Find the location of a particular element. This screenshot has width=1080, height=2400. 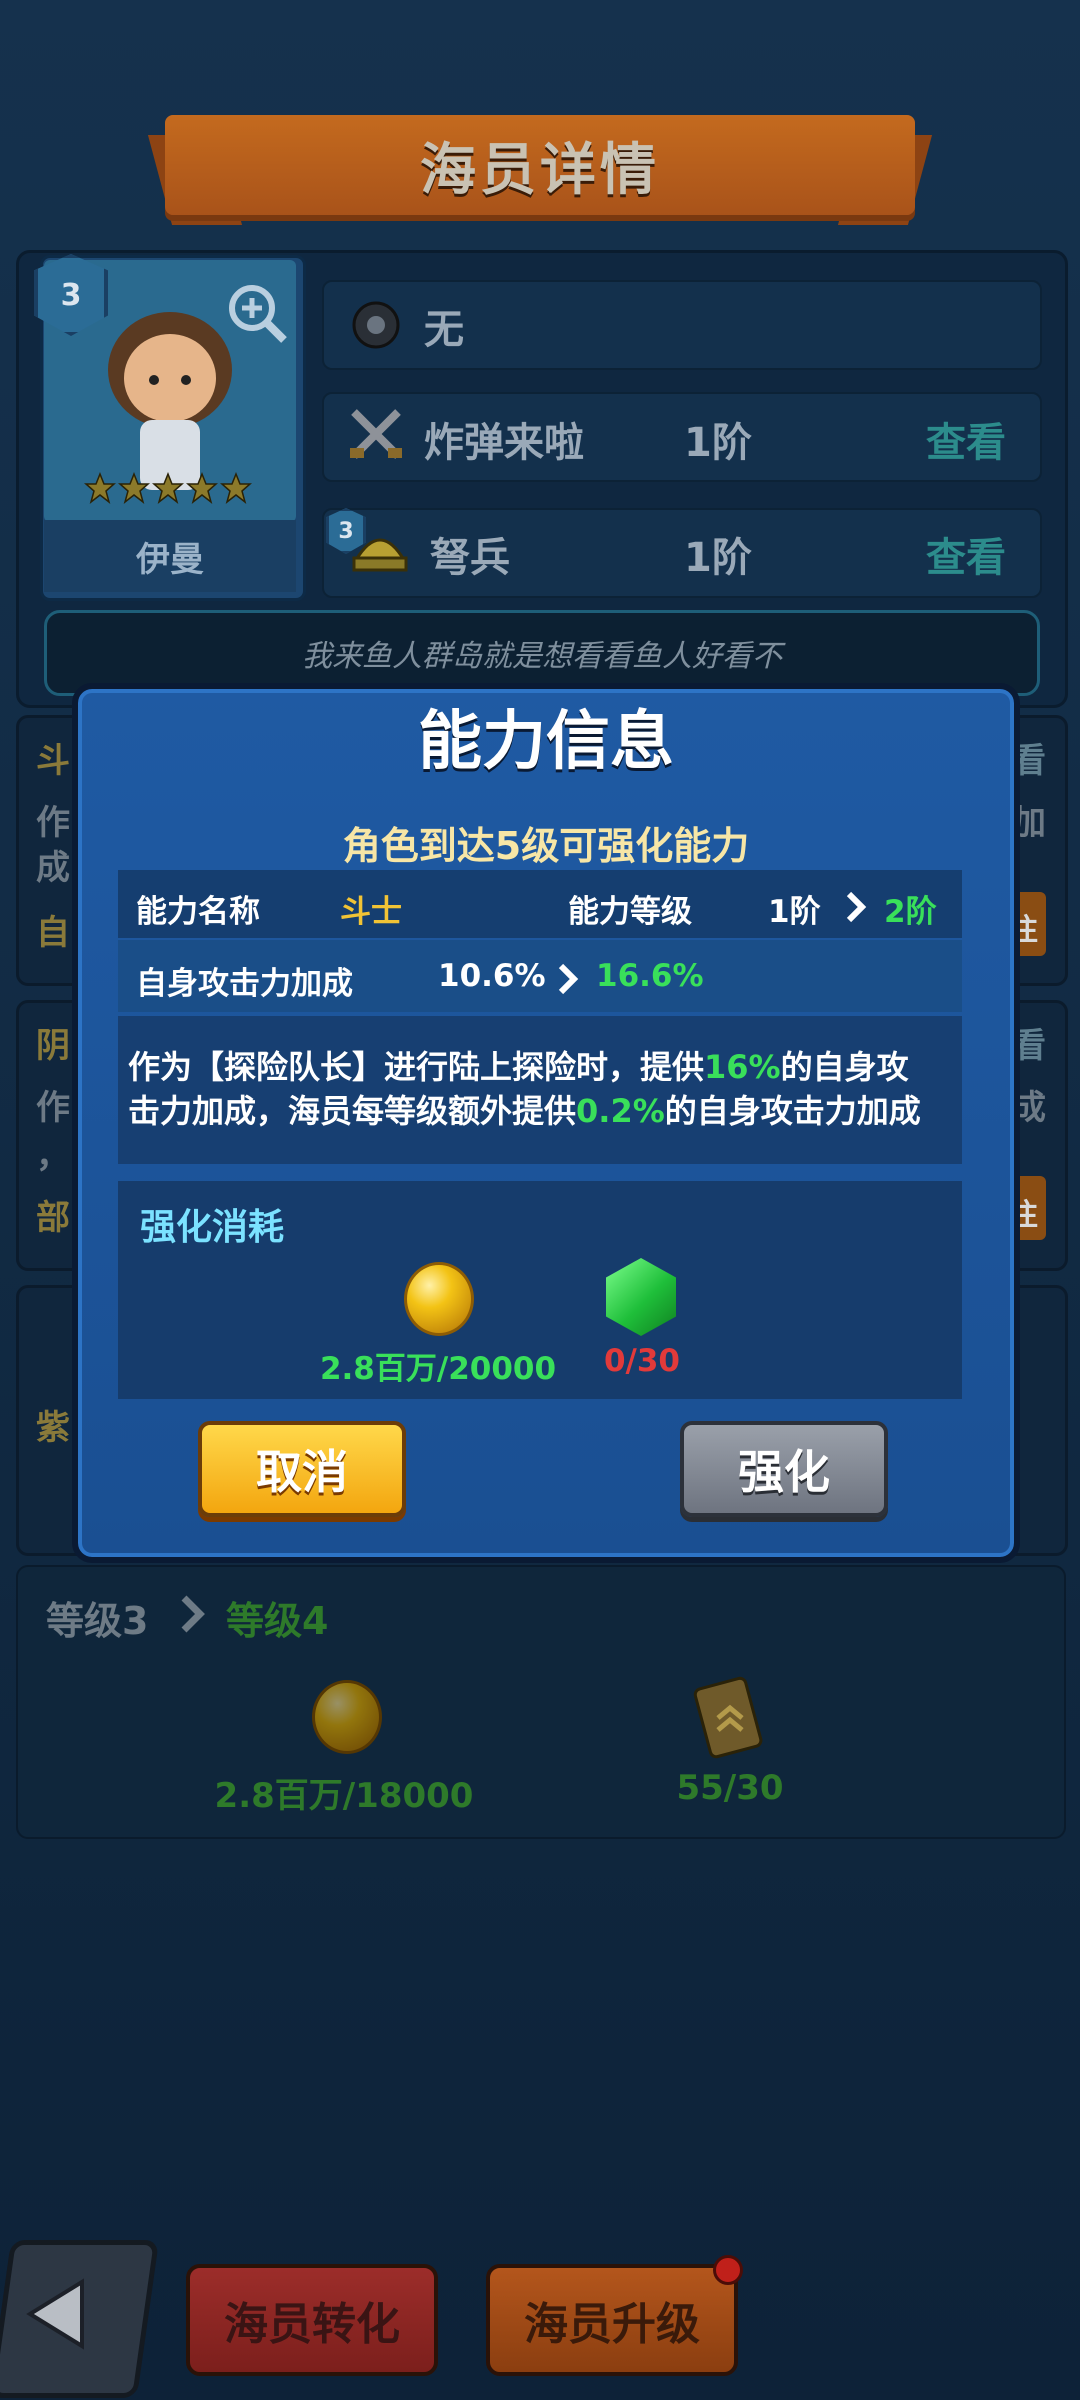

ability-name-label: 能力名称 is located at coordinates (198, 912).